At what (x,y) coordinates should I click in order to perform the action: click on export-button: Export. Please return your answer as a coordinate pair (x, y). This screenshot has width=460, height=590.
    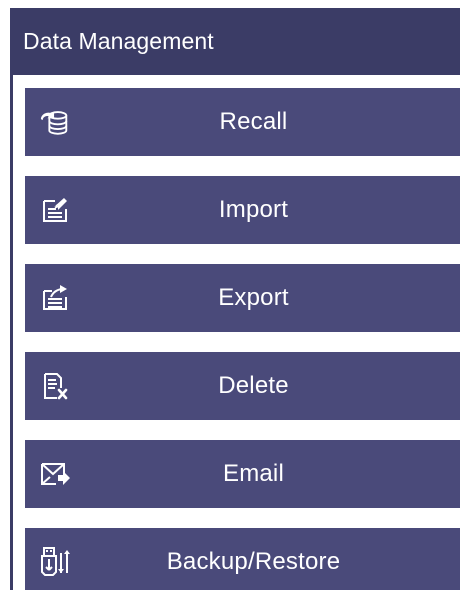
    Looking at the image, I should click on (242, 298).